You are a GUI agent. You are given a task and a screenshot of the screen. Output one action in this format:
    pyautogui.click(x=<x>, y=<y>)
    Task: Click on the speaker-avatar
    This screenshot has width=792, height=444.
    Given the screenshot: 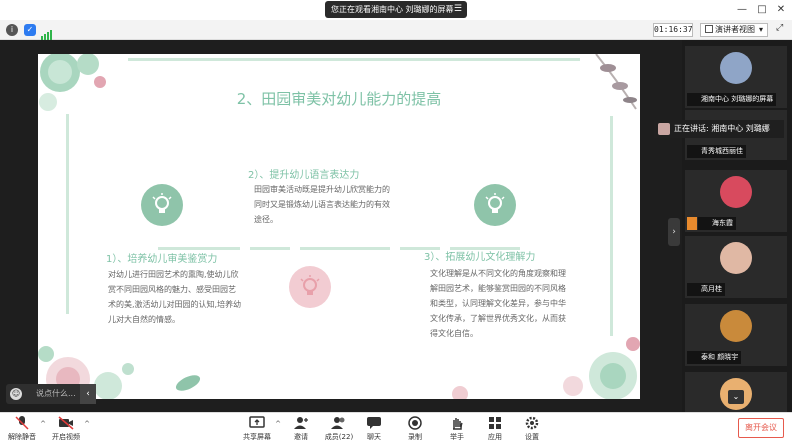 What is the action you would take?
    pyautogui.click(x=664, y=129)
    